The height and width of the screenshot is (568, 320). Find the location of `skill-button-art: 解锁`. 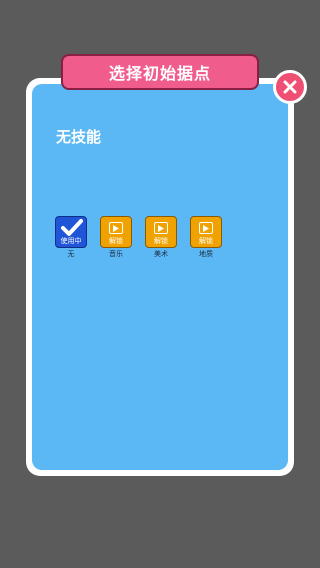

skill-button-art: 解锁 is located at coordinates (161, 232).